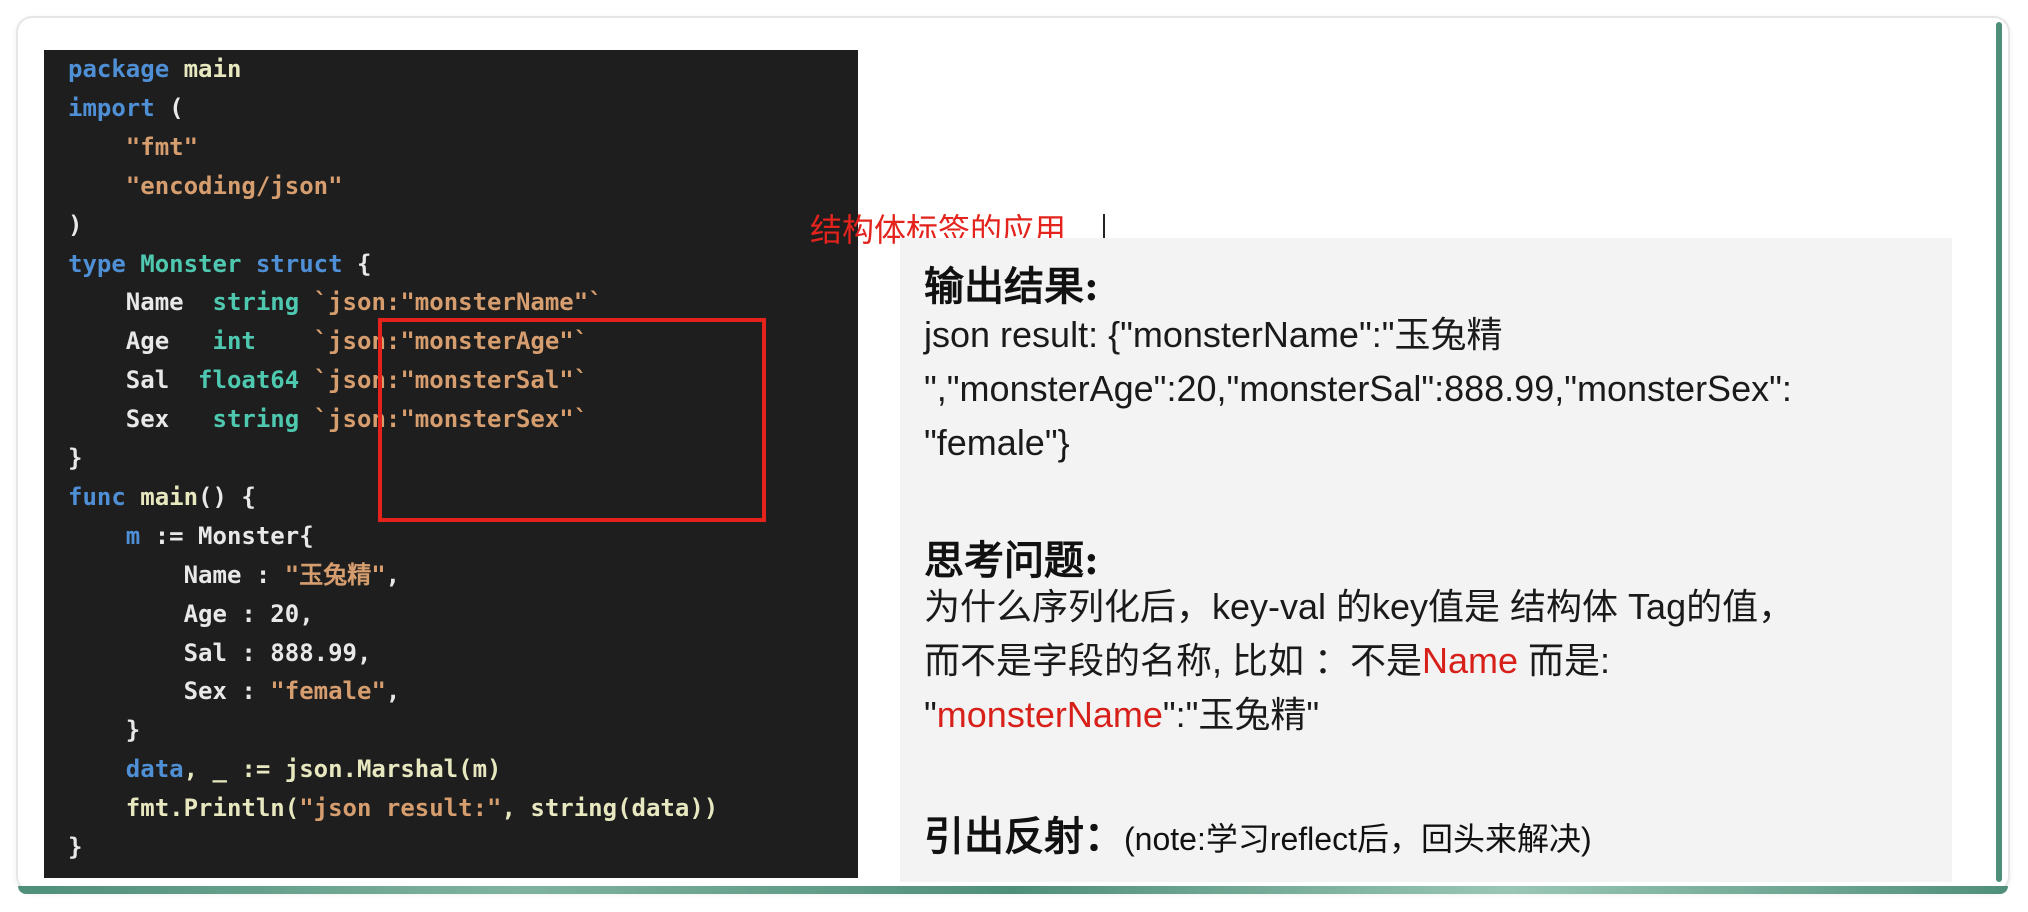 The width and height of the screenshot is (2028, 912). I want to click on code-token: := Monster{, so click(227, 535).